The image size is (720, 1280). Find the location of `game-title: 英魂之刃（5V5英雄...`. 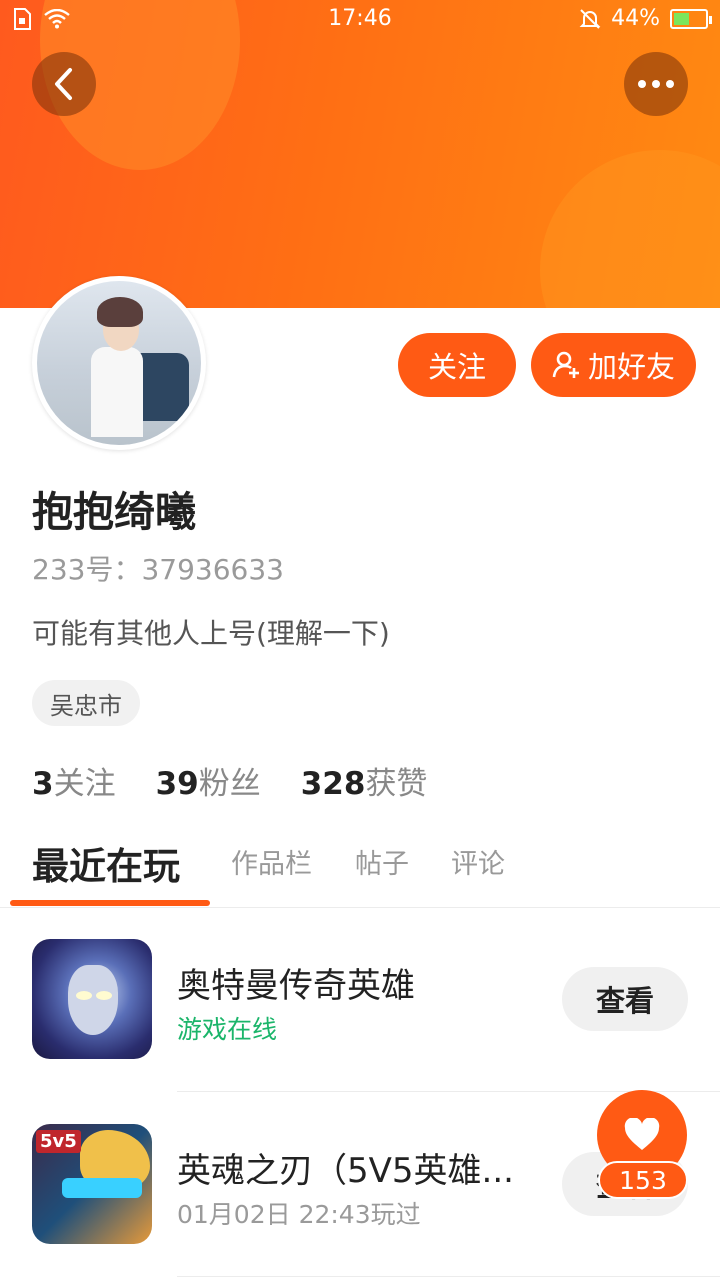

game-title: 英魂之刃（5V5英雄... is located at coordinates (345, 1171).